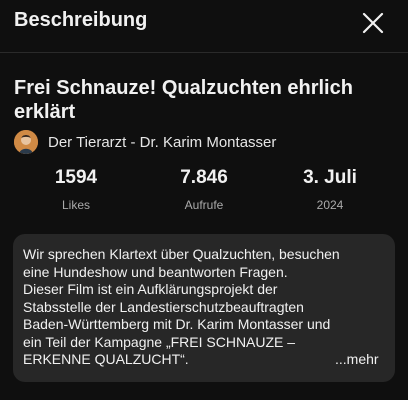 The image size is (408, 400). Describe the element at coordinates (330, 189) in the screenshot. I see `stat-date: 3. Juli 2024` at that location.